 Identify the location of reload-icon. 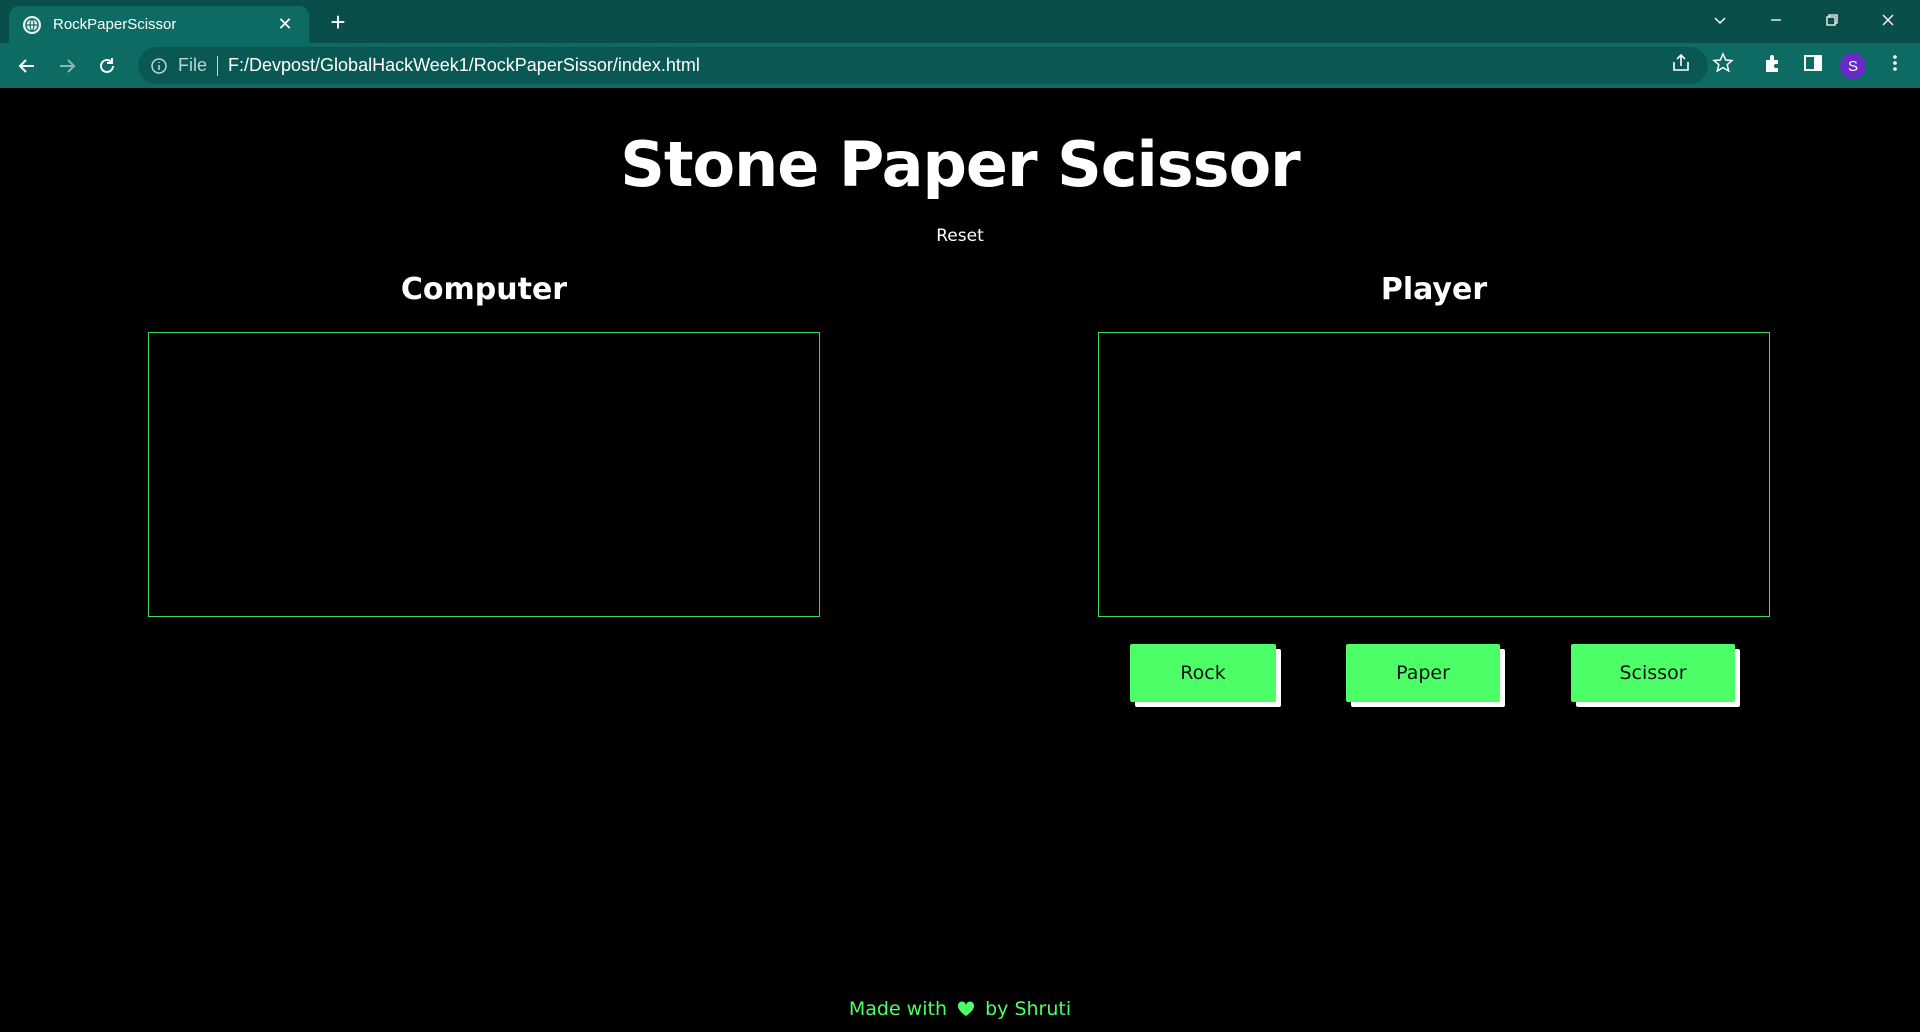
(107, 66).